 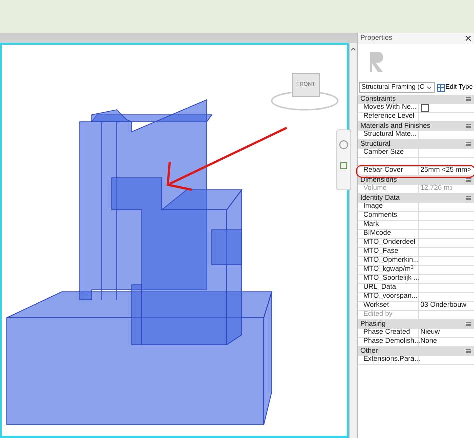 I want to click on close-icon, so click(x=468, y=38).